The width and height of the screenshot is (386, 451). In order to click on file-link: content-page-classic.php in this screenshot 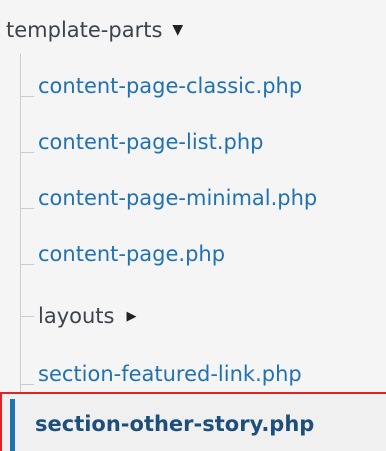, I will do `click(170, 86)`.